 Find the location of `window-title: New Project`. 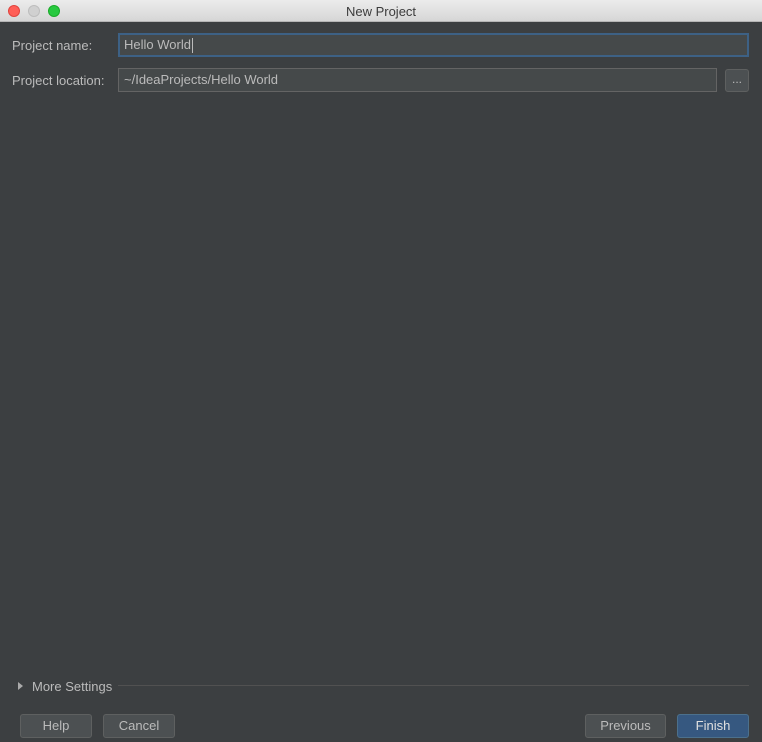

window-title: New Project is located at coordinates (381, 11).